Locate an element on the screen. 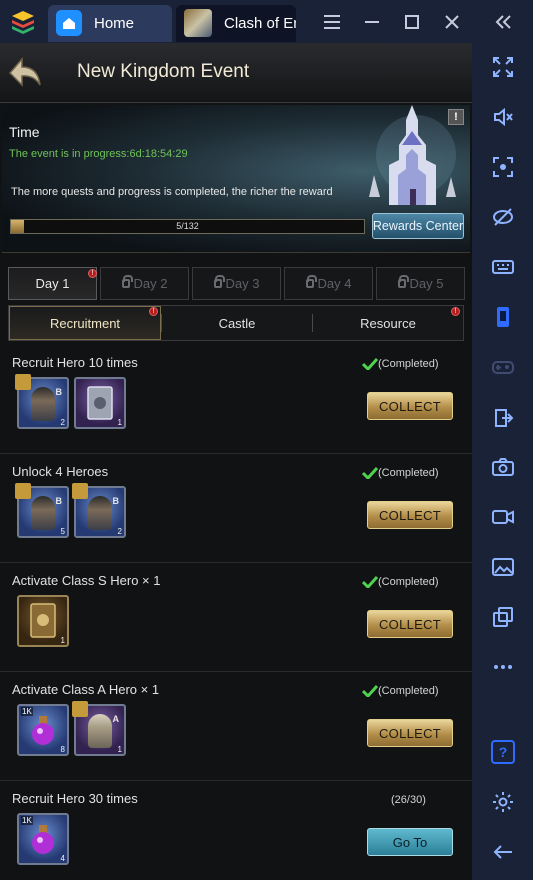  minimize-icon is located at coordinates (372, 21).